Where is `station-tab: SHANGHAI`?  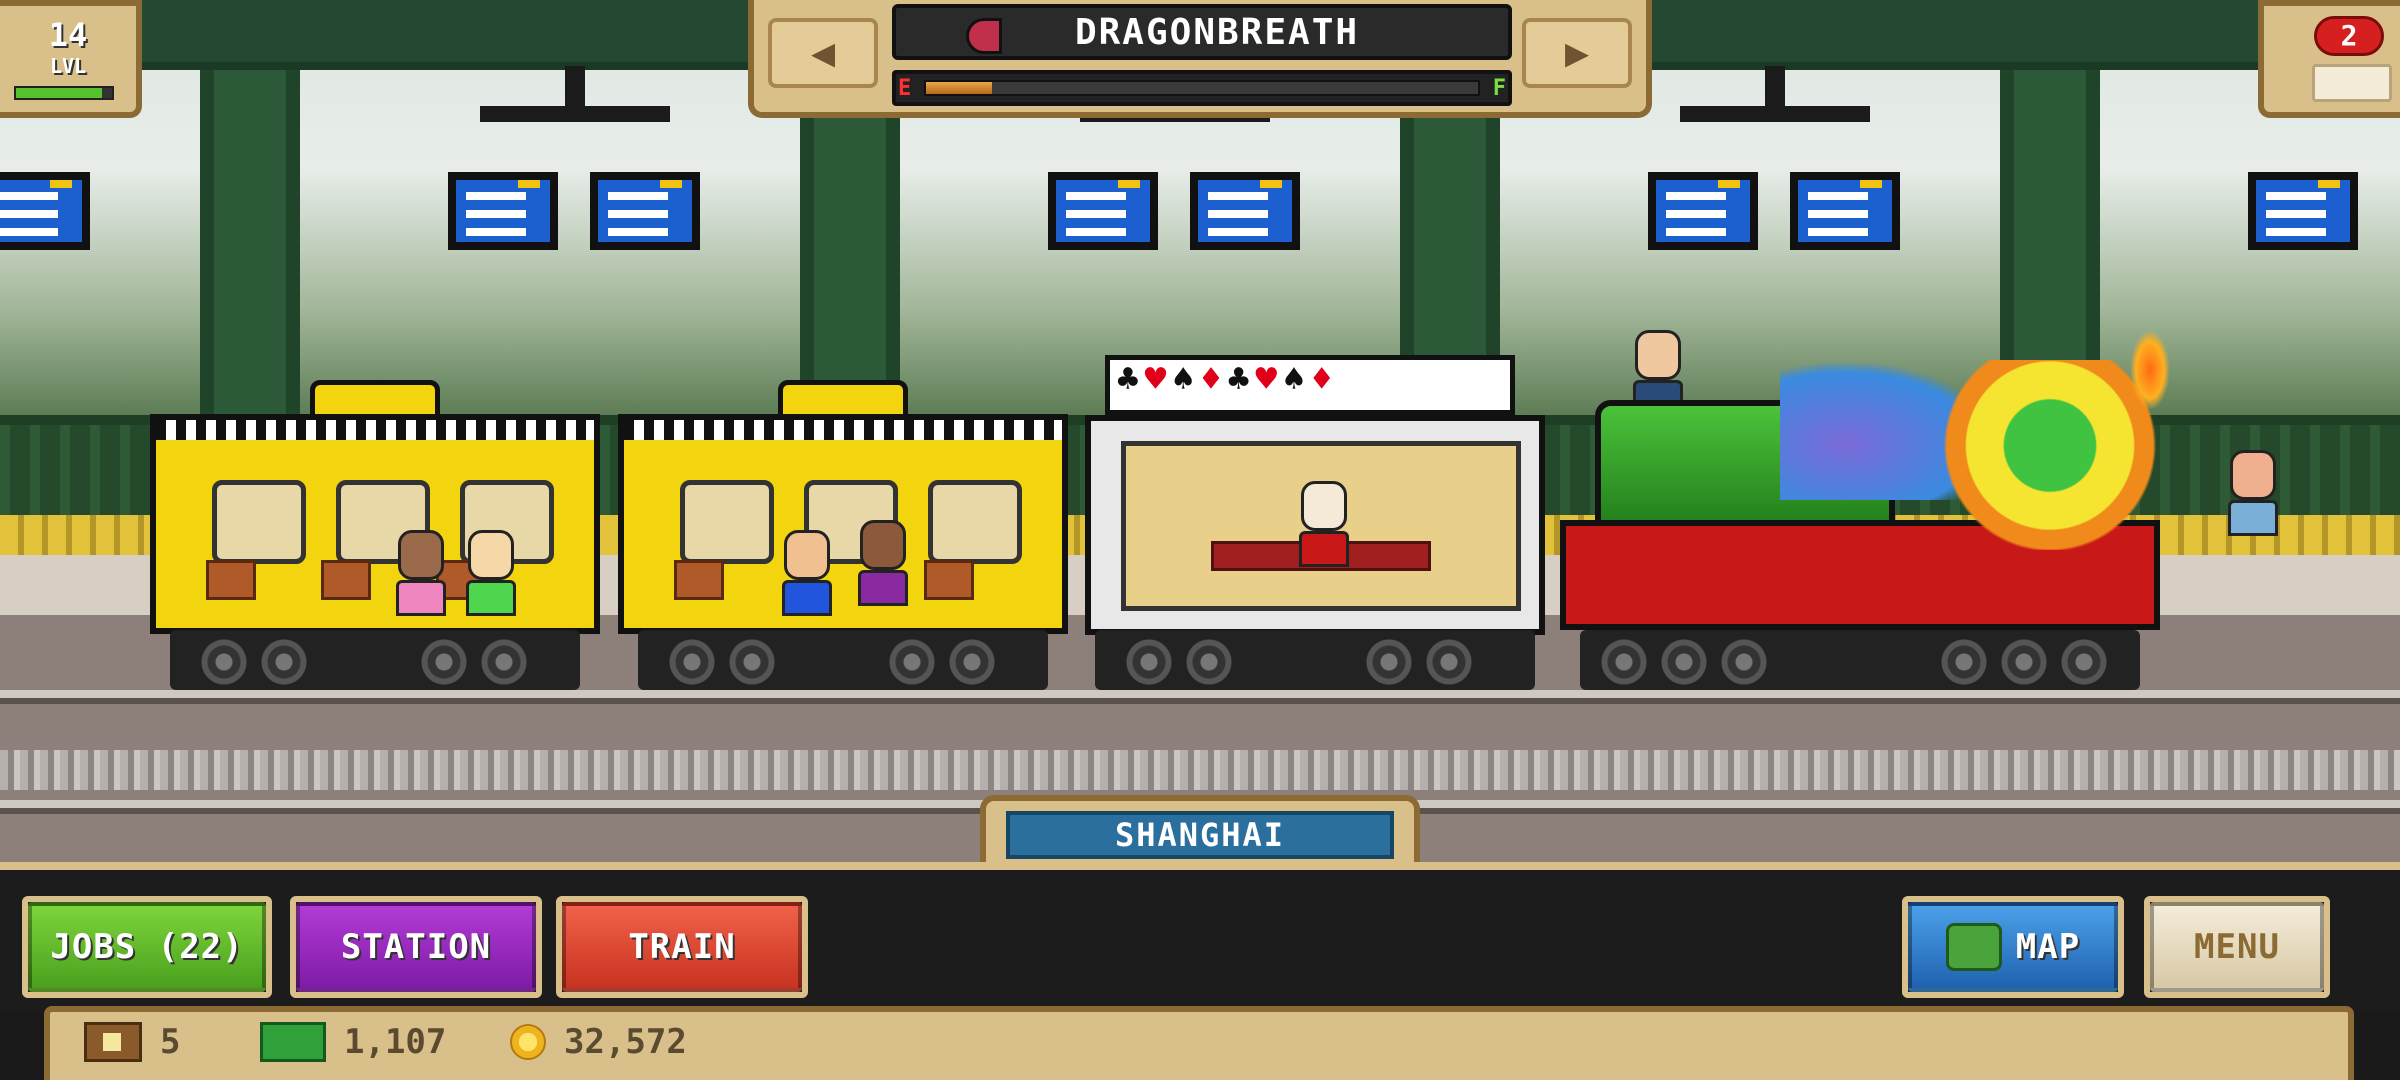
station-tab: SHANGHAI is located at coordinates (1200, 830).